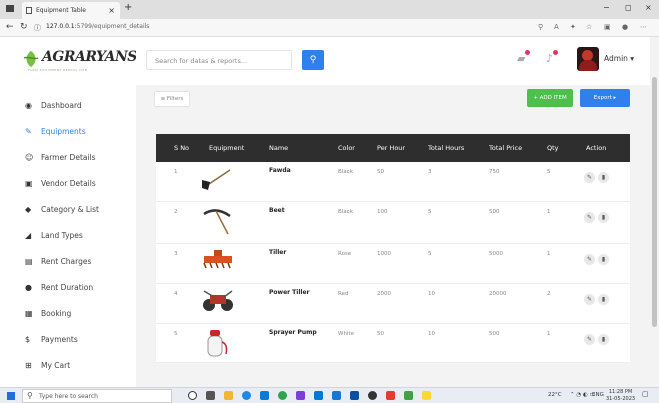 This screenshot has width=659, height=403. I want to click on cell-color: Black, so click(345, 212).